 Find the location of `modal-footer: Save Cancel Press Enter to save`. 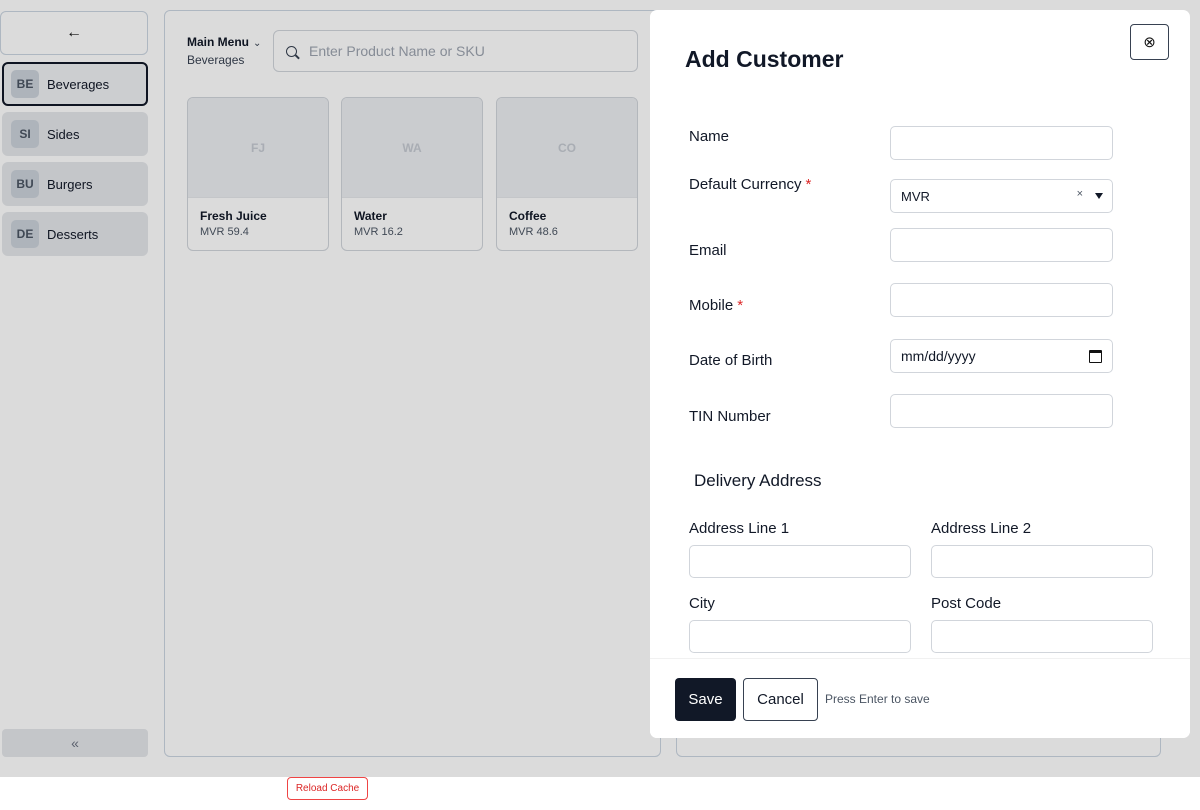

modal-footer: Save Cancel Press Enter to save is located at coordinates (920, 698).